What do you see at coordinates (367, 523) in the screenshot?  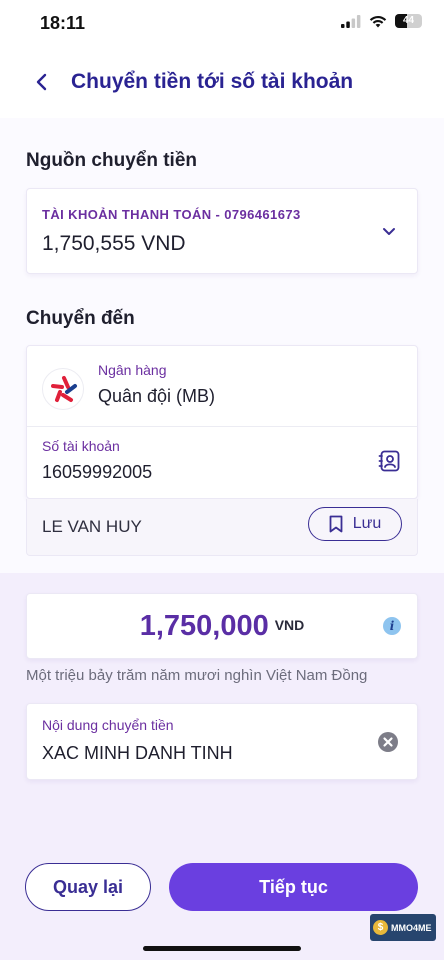 I see `save-beneficiary-label: Lưu` at bounding box center [367, 523].